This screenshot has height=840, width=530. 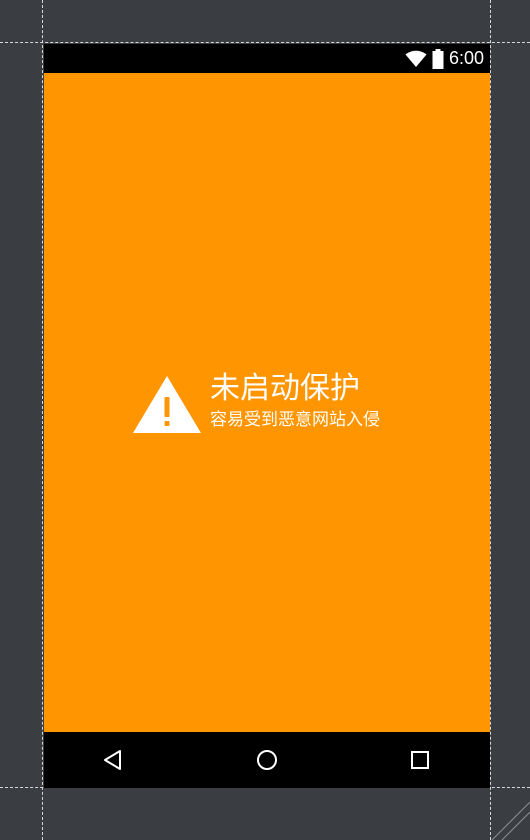 I want to click on home-icon, so click(x=267, y=760).